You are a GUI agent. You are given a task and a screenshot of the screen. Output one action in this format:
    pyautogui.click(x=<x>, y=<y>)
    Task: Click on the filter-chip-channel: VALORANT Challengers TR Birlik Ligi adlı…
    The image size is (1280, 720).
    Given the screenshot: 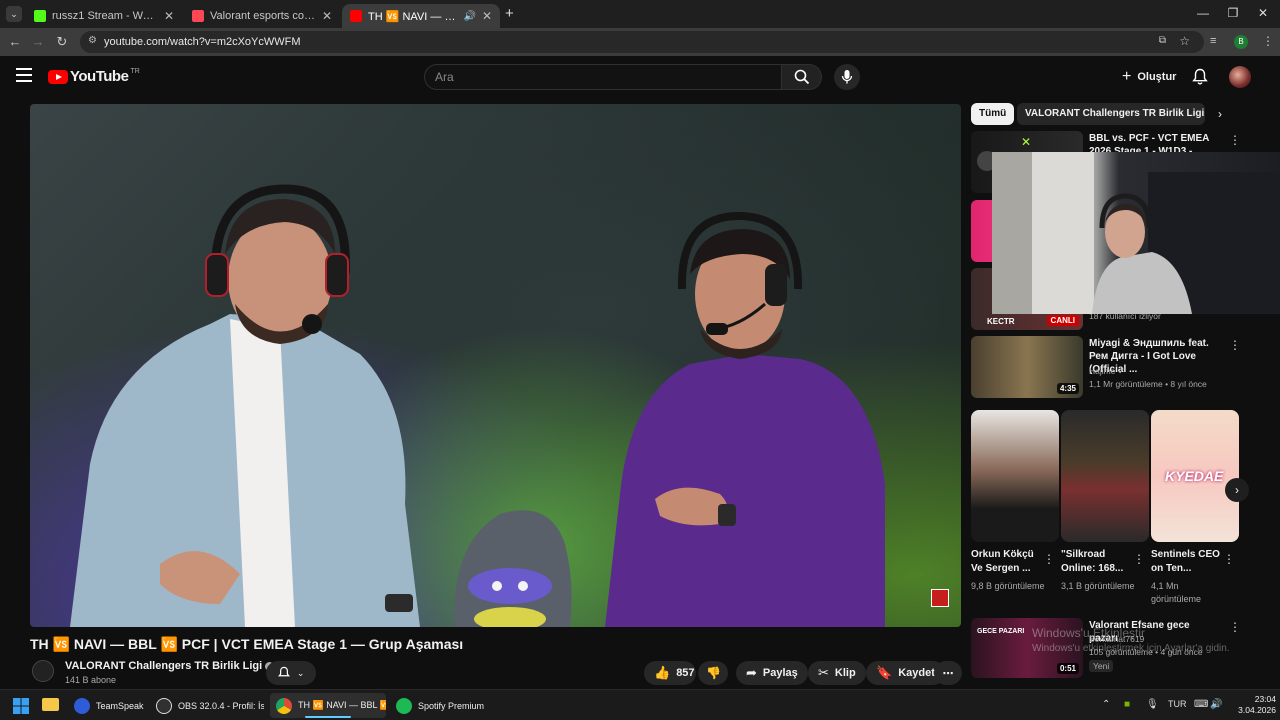 What is the action you would take?
    pyautogui.click(x=1111, y=114)
    